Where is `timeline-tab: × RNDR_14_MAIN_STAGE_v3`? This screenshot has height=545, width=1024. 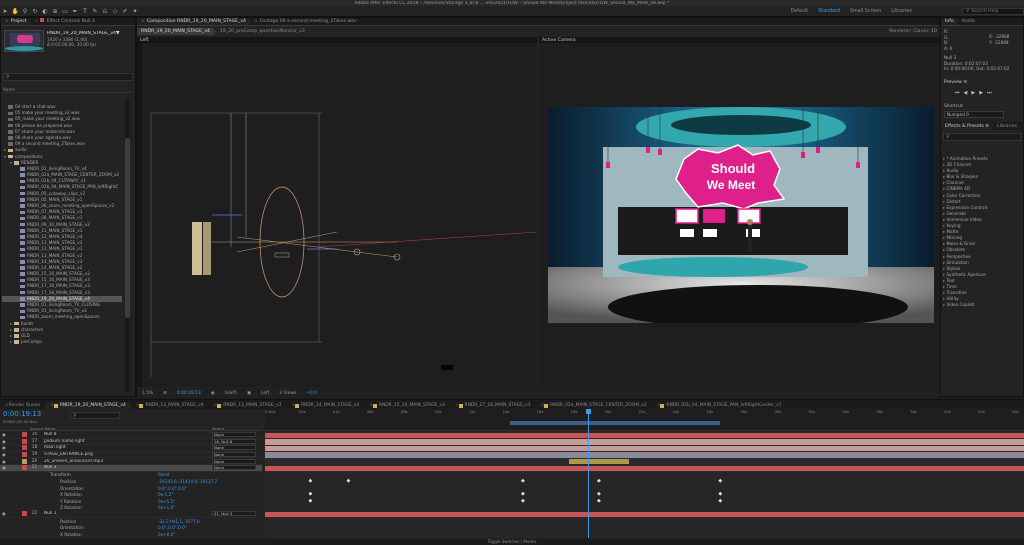
timeline-tab: × RNDR_14_MAIN_STAGE_v3 is located at coordinates (325, 405).